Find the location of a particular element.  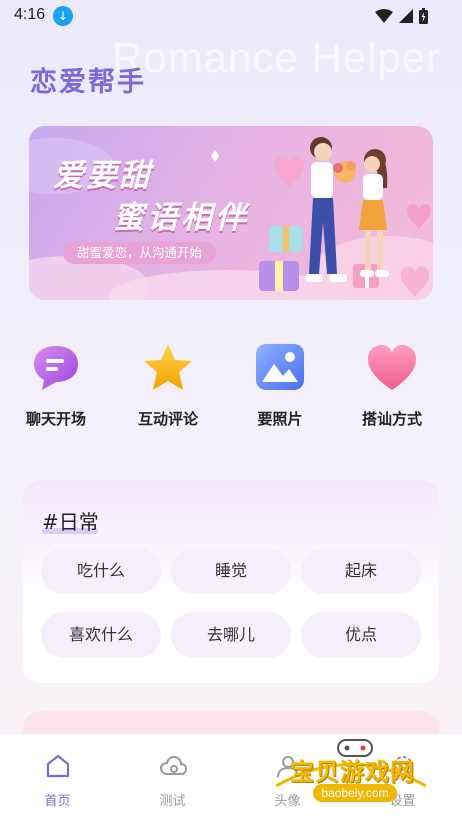

watermark-url: baobeiy.com is located at coordinates (355, 793).